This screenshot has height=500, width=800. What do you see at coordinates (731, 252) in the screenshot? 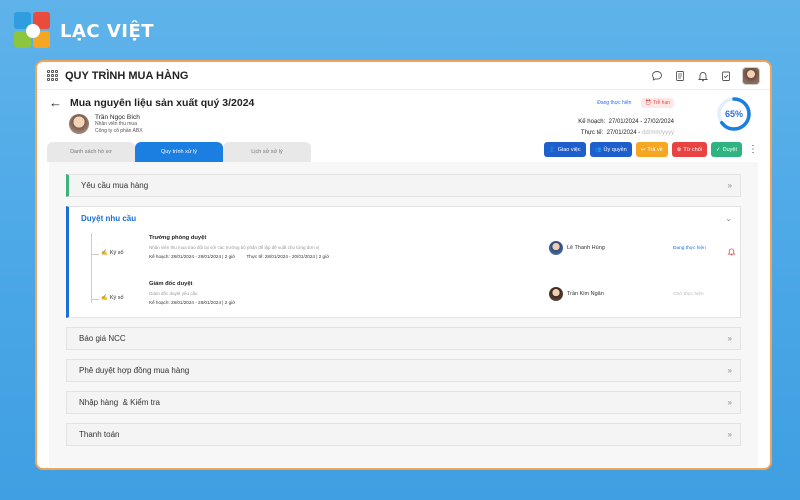
I see `reminder-bell-icon` at bounding box center [731, 252].